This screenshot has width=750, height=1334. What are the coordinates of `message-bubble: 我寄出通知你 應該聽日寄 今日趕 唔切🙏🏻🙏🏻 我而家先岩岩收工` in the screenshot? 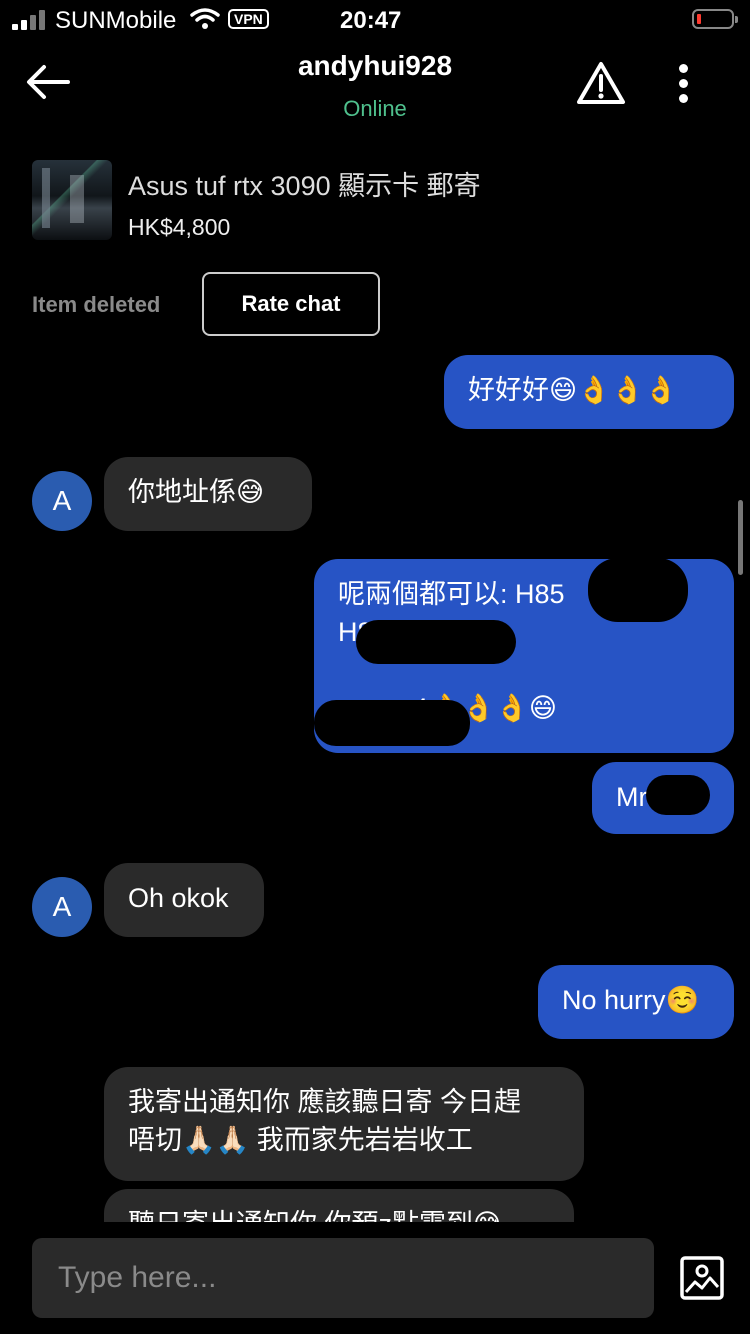 It's located at (344, 1124).